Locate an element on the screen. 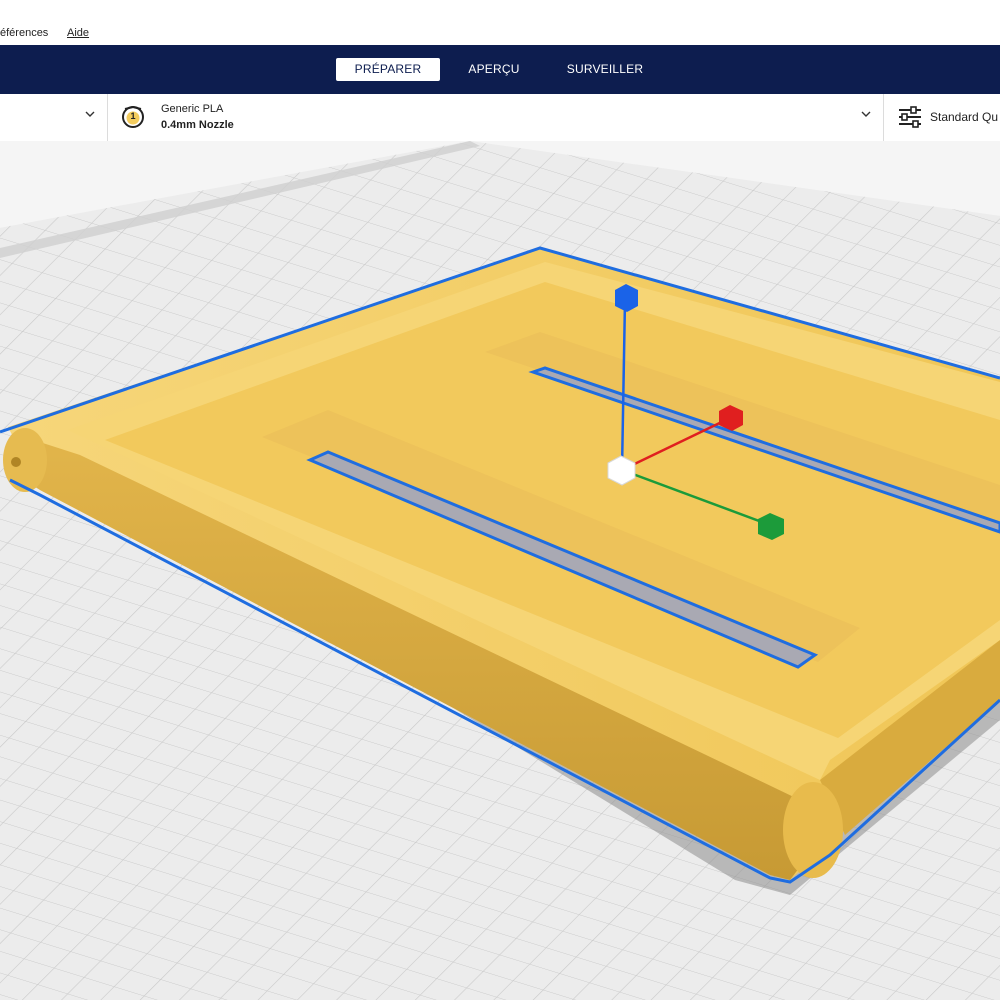 This screenshot has width=1000, height=1000. material-selector is located at coordinates (495, 117).